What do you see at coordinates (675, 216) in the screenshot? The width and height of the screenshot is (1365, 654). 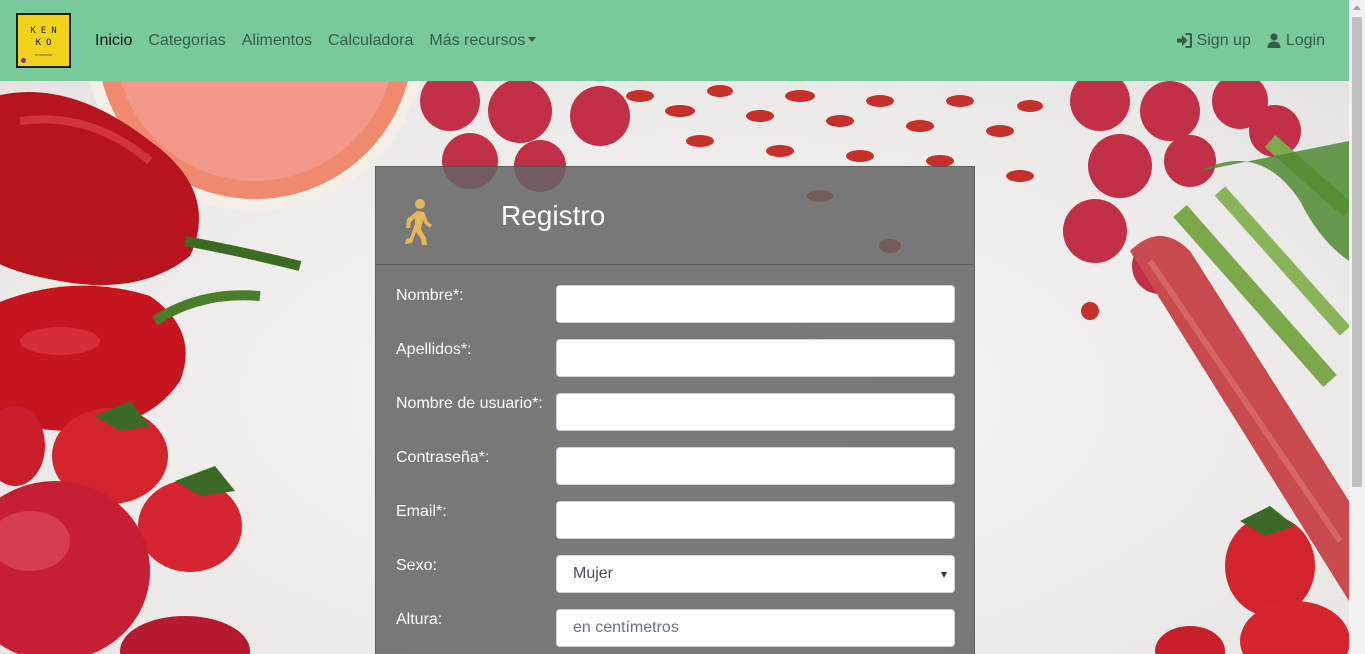 I see `card-header: Registro` at bounding box center [675, 216].